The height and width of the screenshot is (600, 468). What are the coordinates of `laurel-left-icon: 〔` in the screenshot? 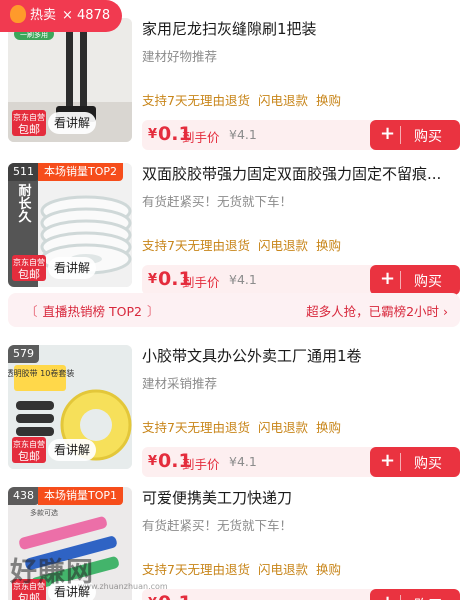 It's located at (31, 311).